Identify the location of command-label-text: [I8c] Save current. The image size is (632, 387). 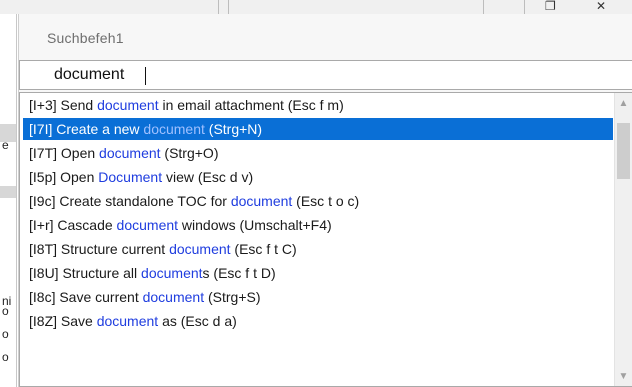
(86, 297).